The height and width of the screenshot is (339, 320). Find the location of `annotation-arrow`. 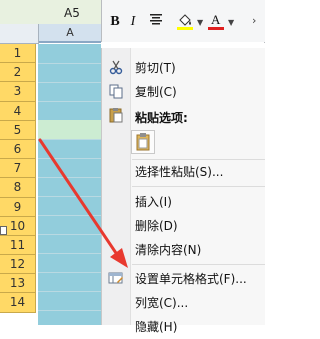

annotation-arrow is located at coordinates (83, 203).